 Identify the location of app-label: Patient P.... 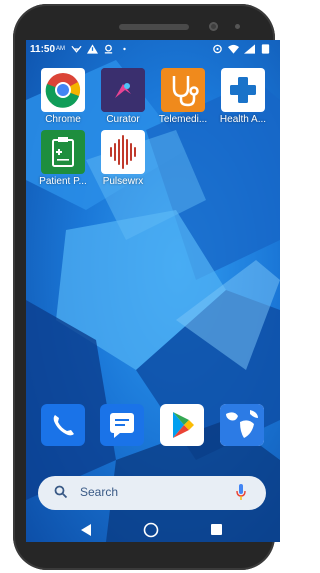
(63, 181).